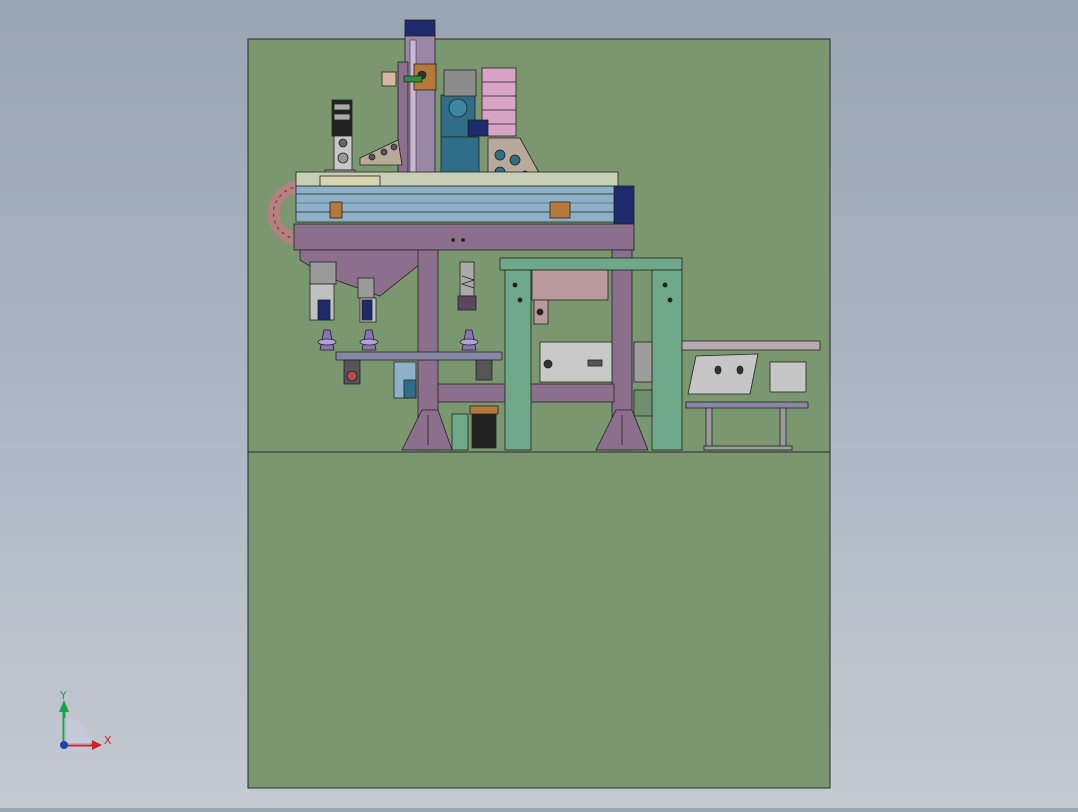 This screenshot has height=812, width=1078. Describe the element at coordinates (420, 112) in the screenshot. I see `z-axis-column` at that location.